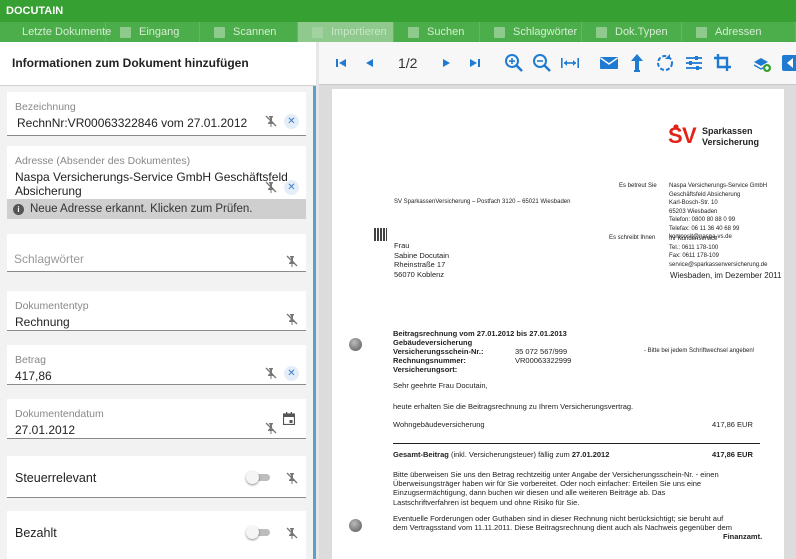 The image size is (796, 559). Describe the element at coordinates (638, 186) in the screenshot. I see `betreut-label: Es betreut Sie` at that location.